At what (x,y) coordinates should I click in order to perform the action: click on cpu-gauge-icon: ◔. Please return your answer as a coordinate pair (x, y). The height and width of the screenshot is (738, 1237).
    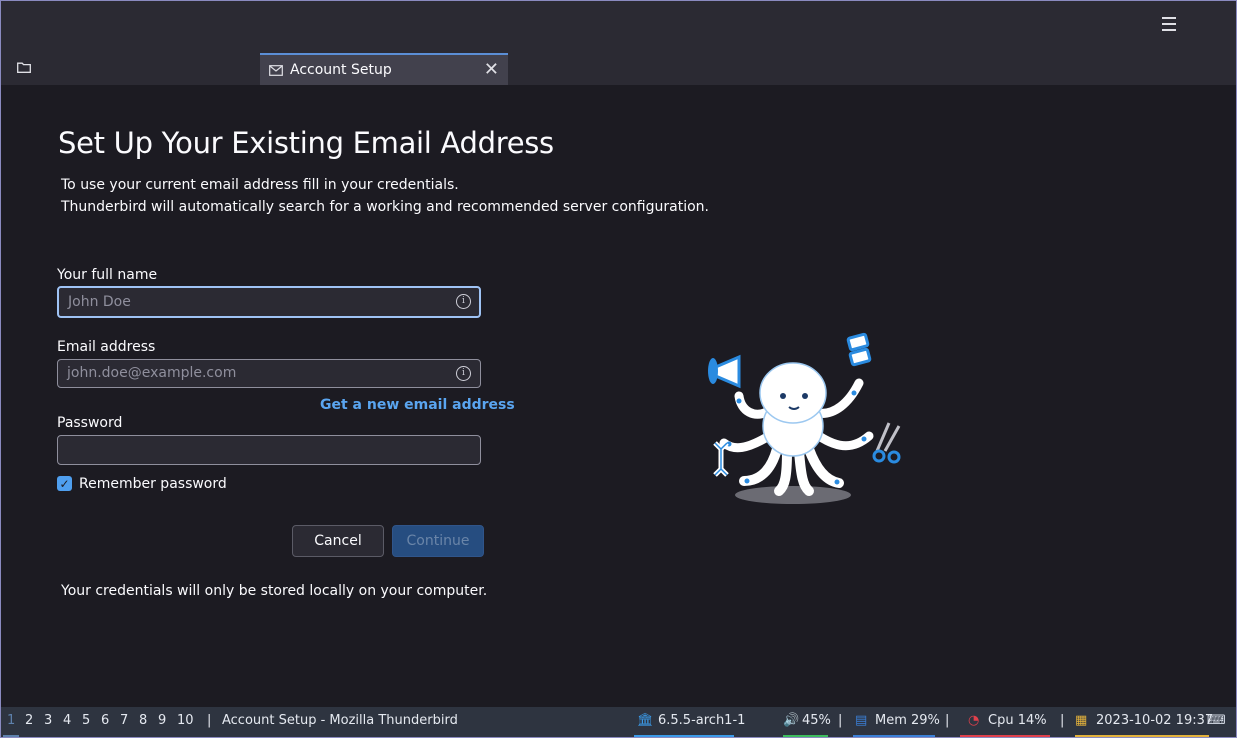
    Looking at the image, I should click on (974, 720).